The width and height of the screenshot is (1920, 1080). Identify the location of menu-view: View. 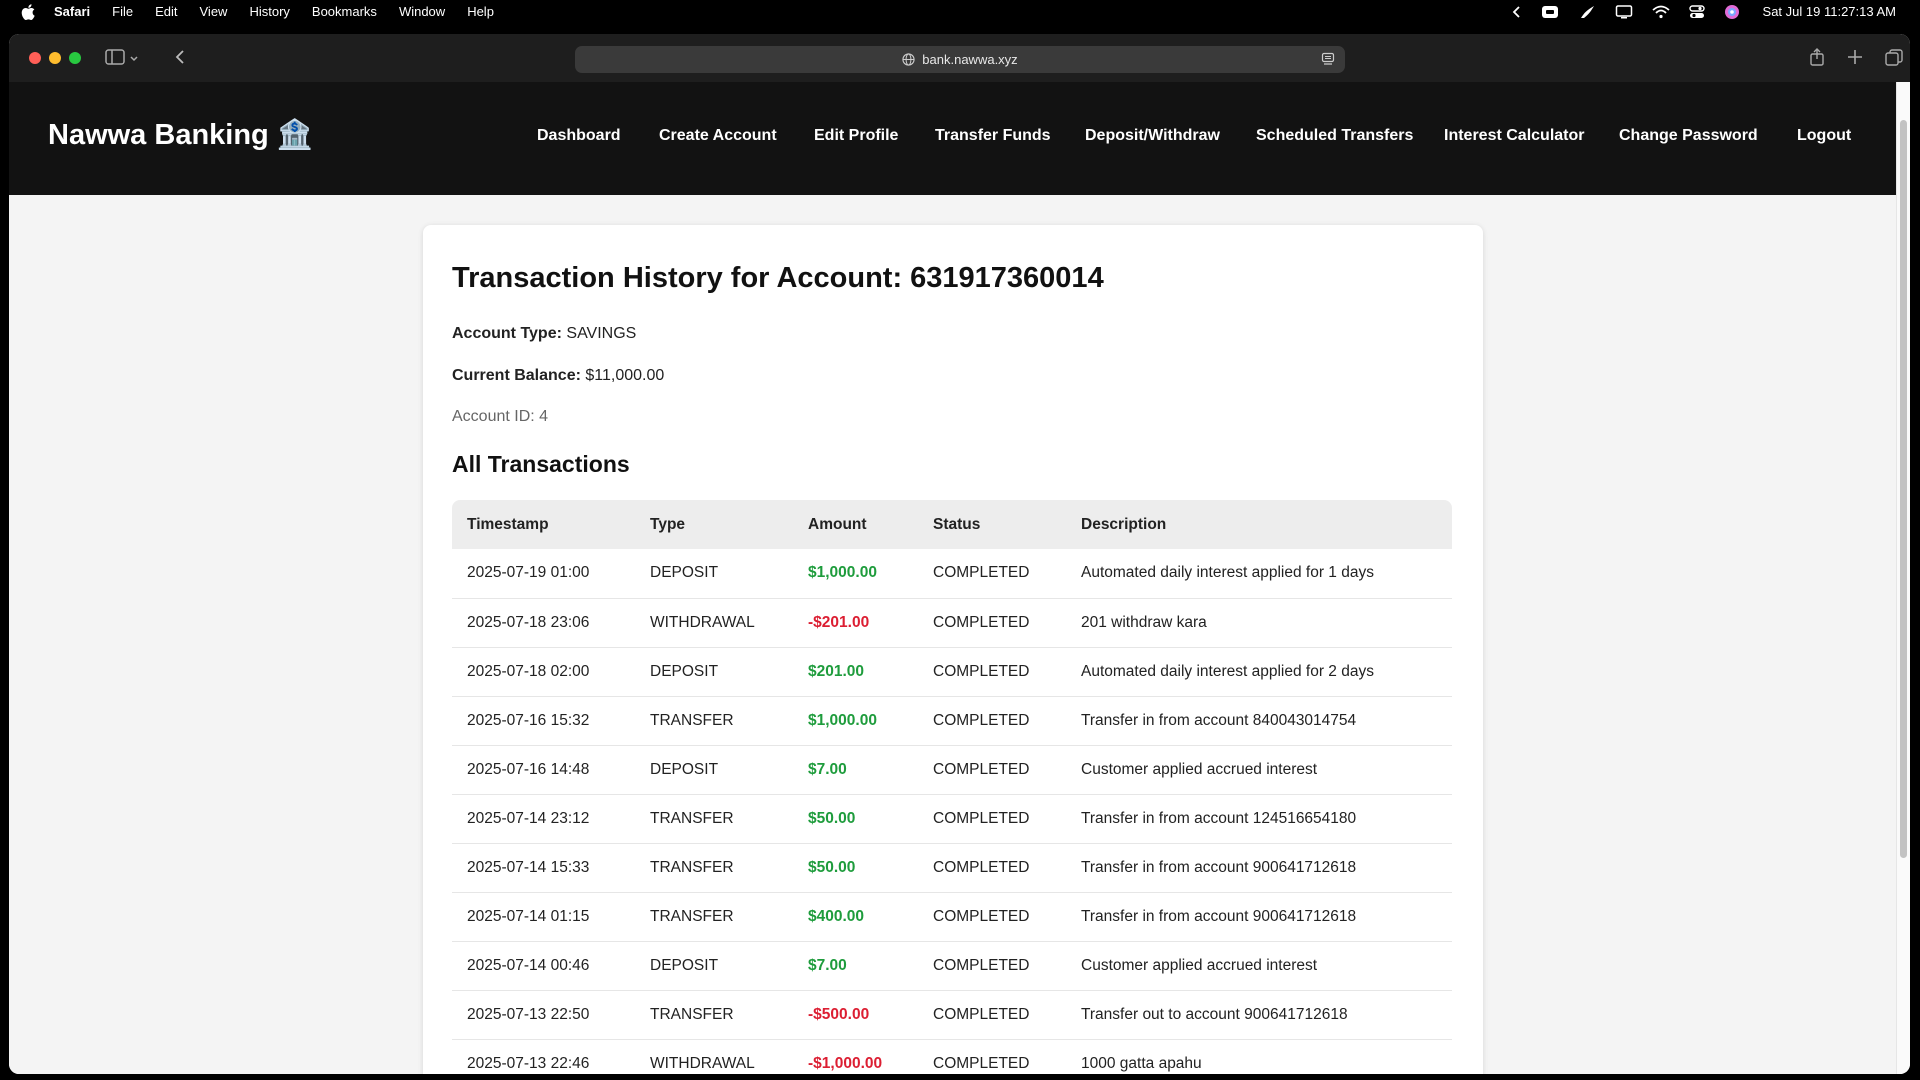
(214, 11).